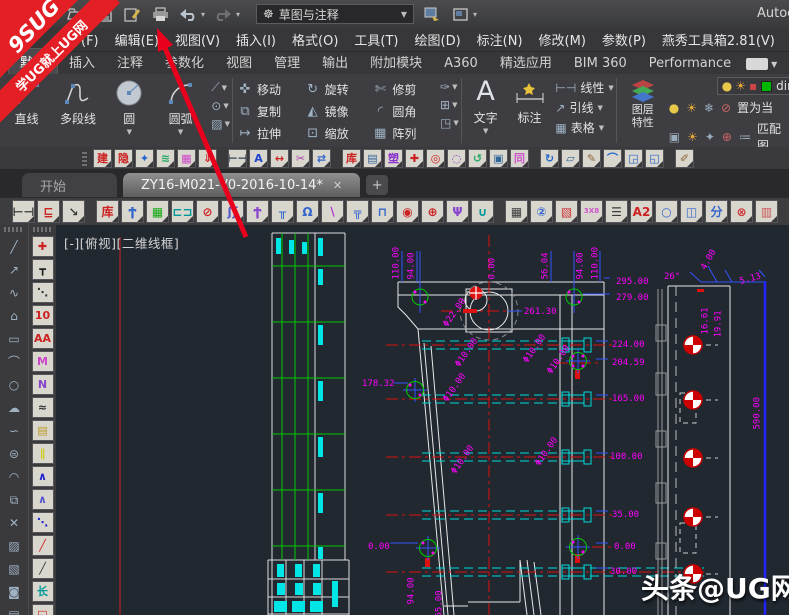 The height and width of the screenshot is (615, 789). Describe the element at coordinates (42, 568) in the screenshot. I see `diag-black-icon: ╱` at that location.